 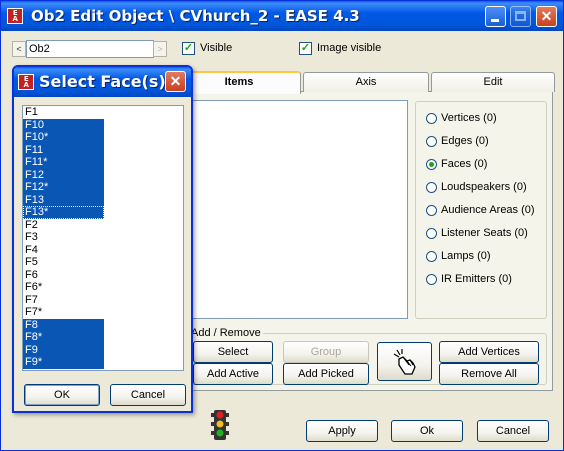 What do you see at coordinates (349, 48) in the screenshot?
I see `image-visible-label: Image visible` at bounding box center [349, 48].